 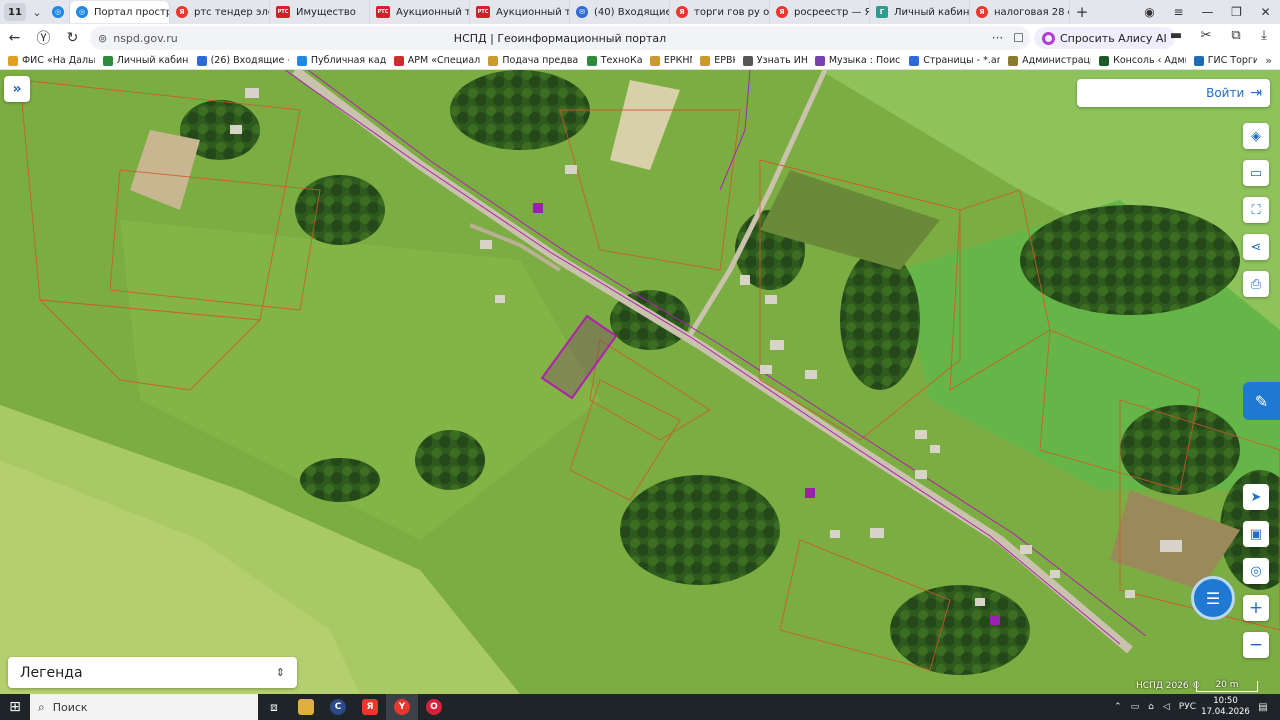 I want to click on bookmarks-overflow-icon: », so click(x=1268, y=60).